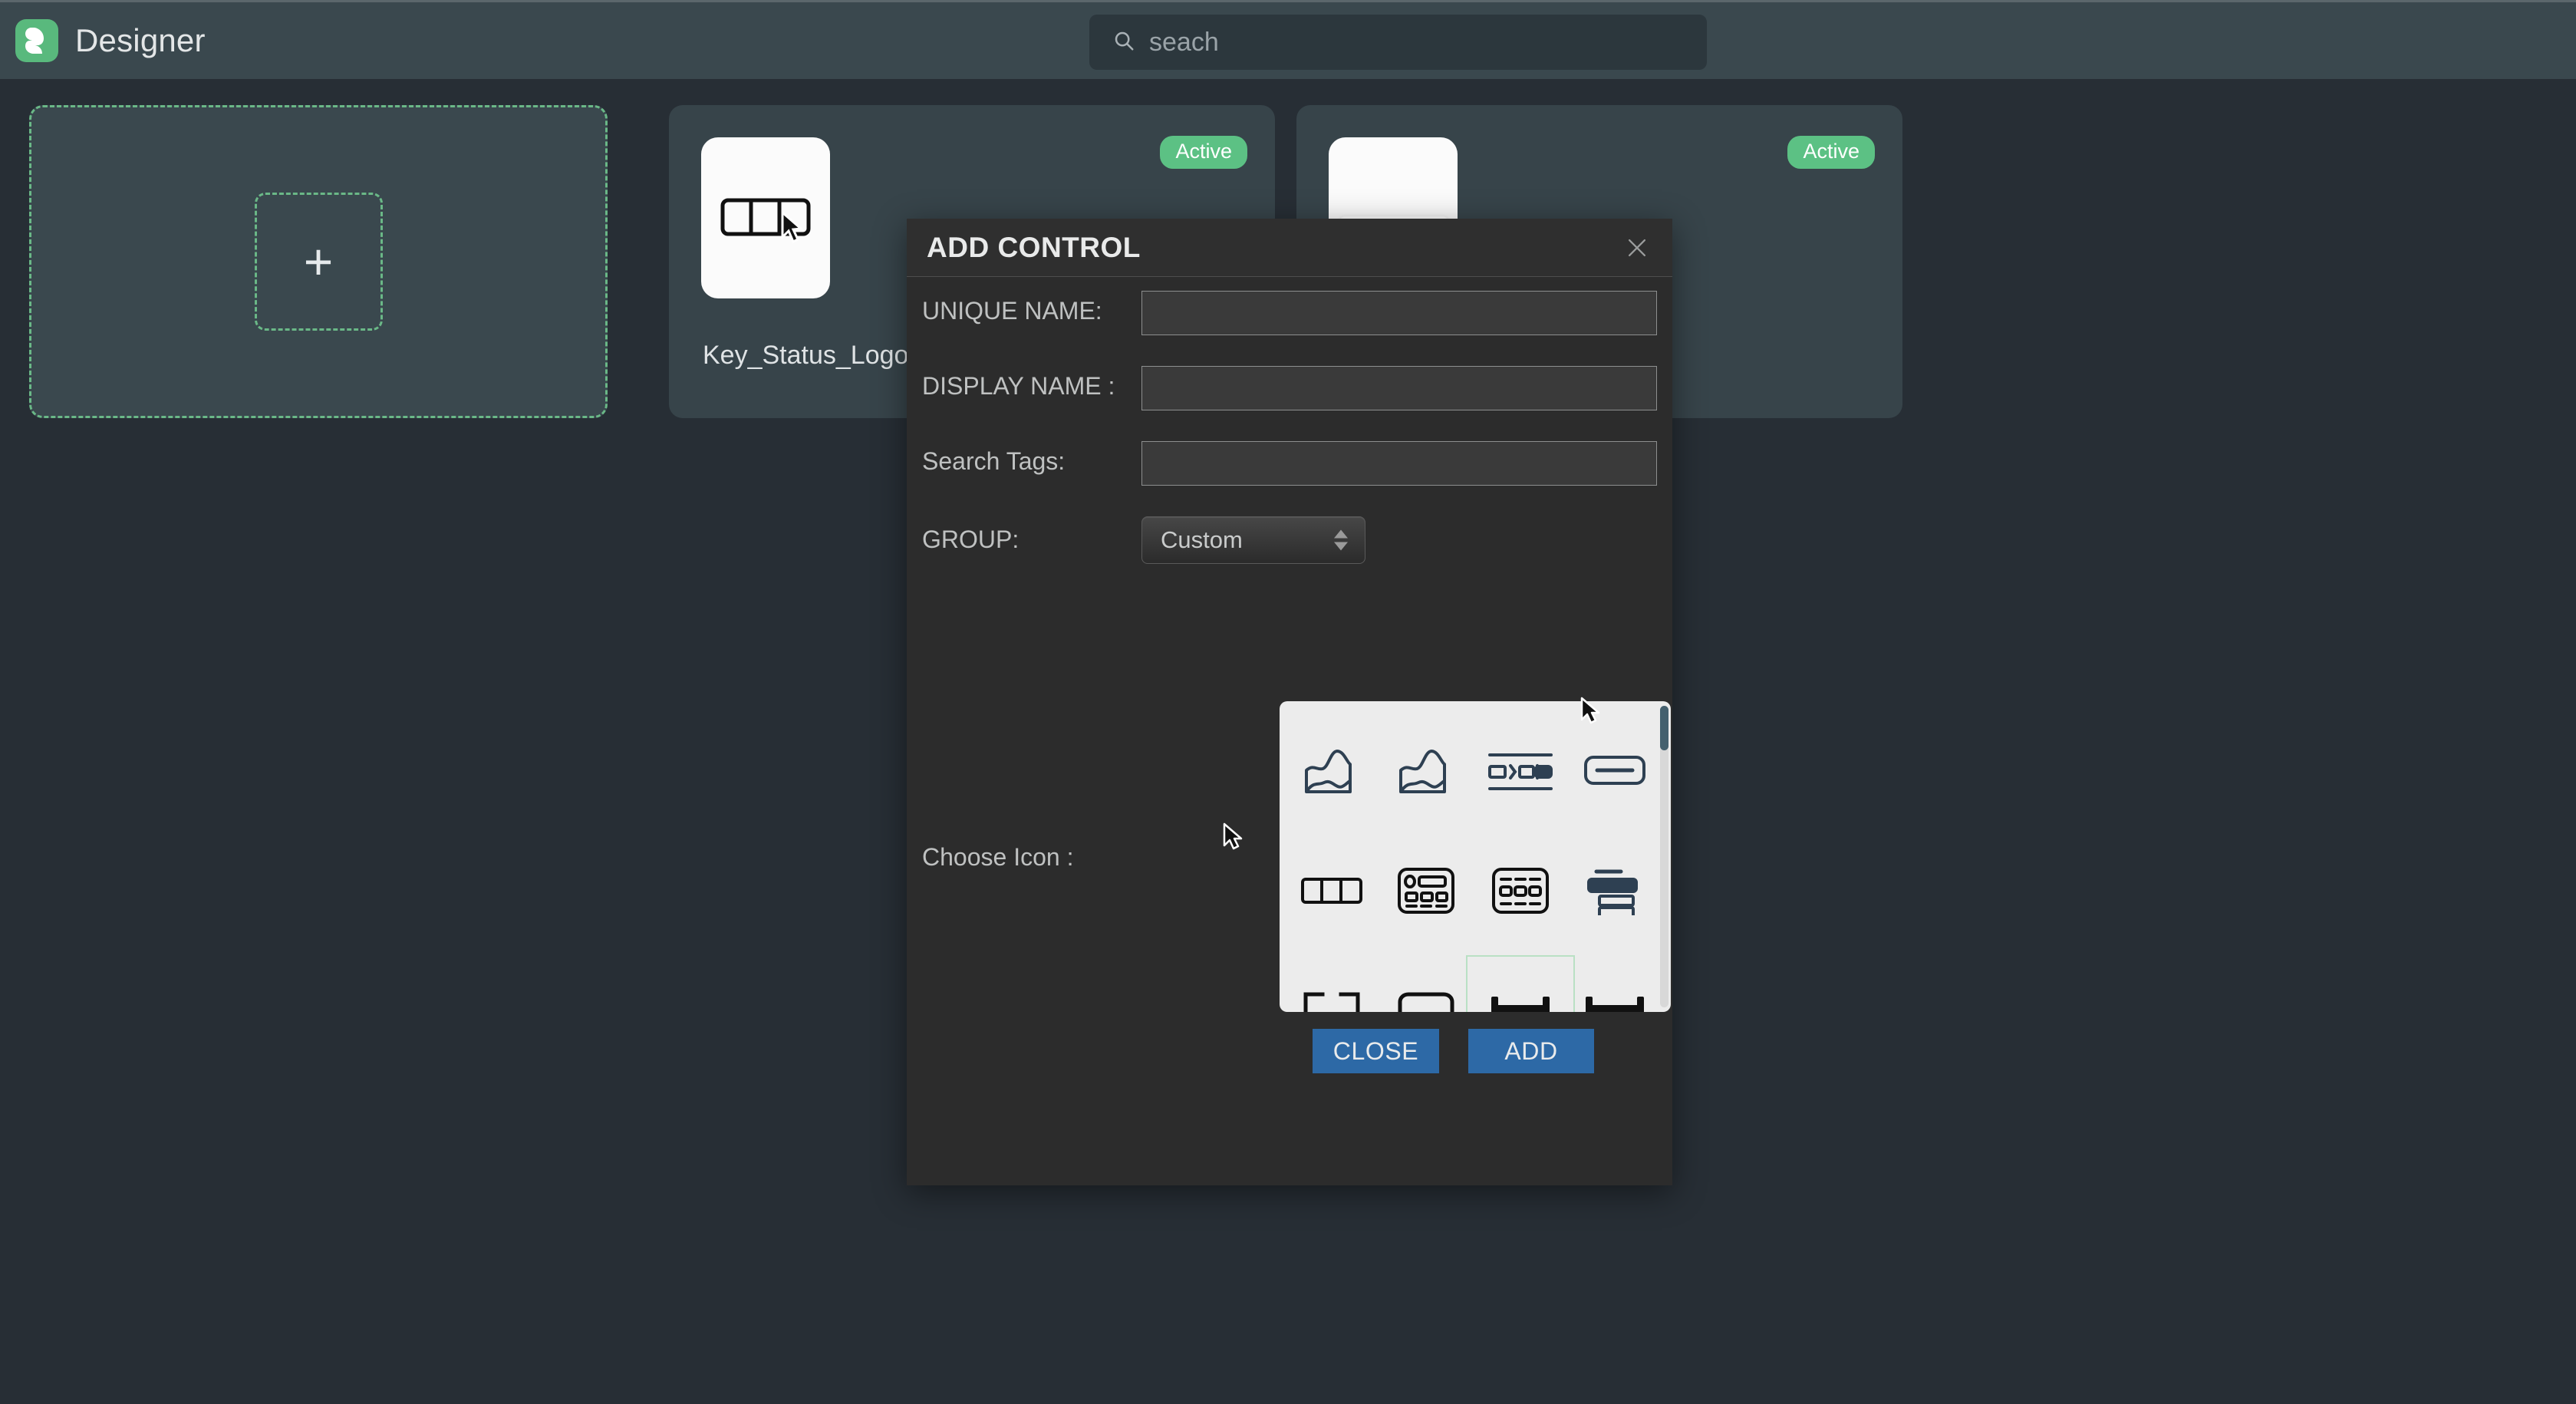  Describe the element at coordinates (1615, 772) in the screenshot. I see `rounded-bar-icon` at that location.